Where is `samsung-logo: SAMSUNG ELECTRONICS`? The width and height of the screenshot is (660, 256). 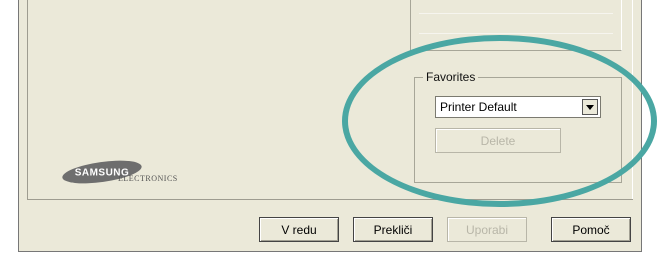 samsung-logo: SAMSUNG ELECTRONICS is located at coordinates (132, 175).